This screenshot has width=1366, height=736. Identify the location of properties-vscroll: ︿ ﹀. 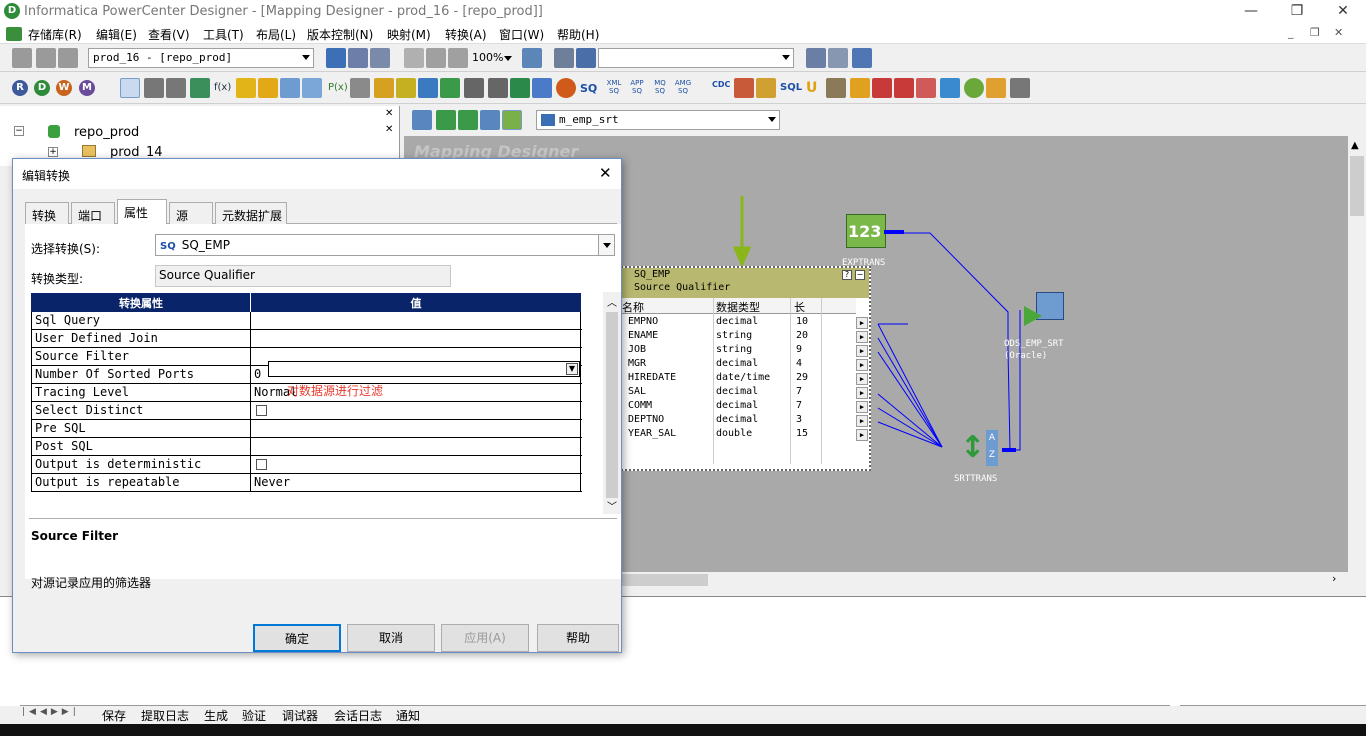
(612, 403).